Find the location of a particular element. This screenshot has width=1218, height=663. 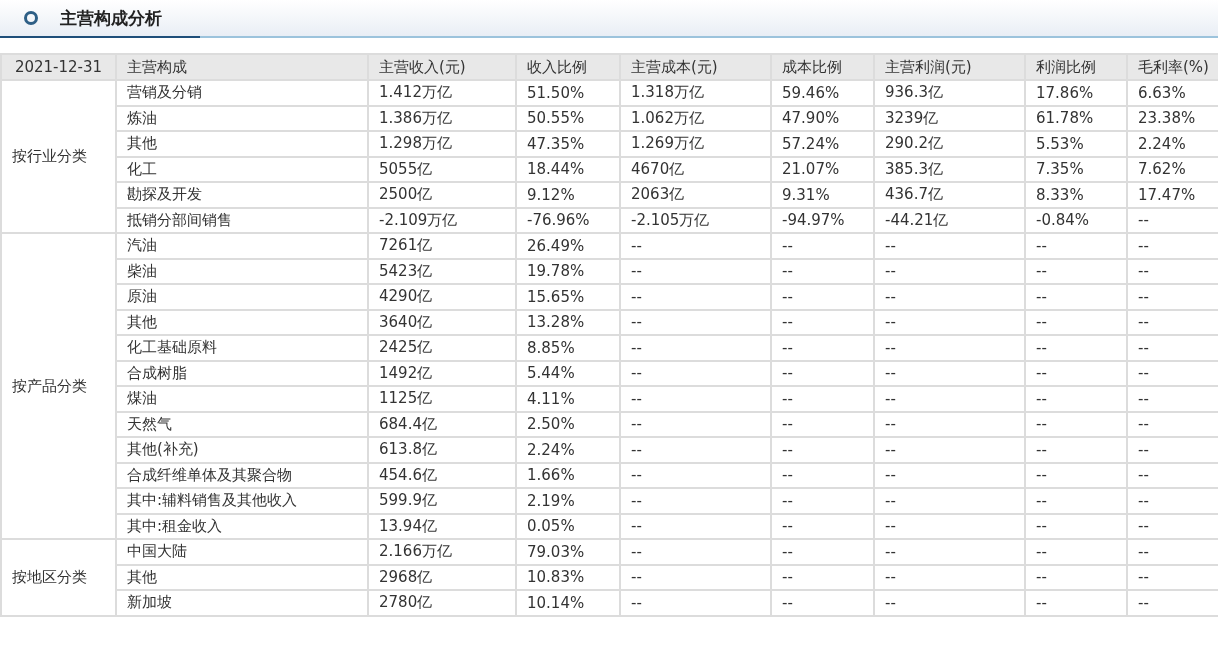

date-header: 2021-12-31 is located at coordinates (58, 67).